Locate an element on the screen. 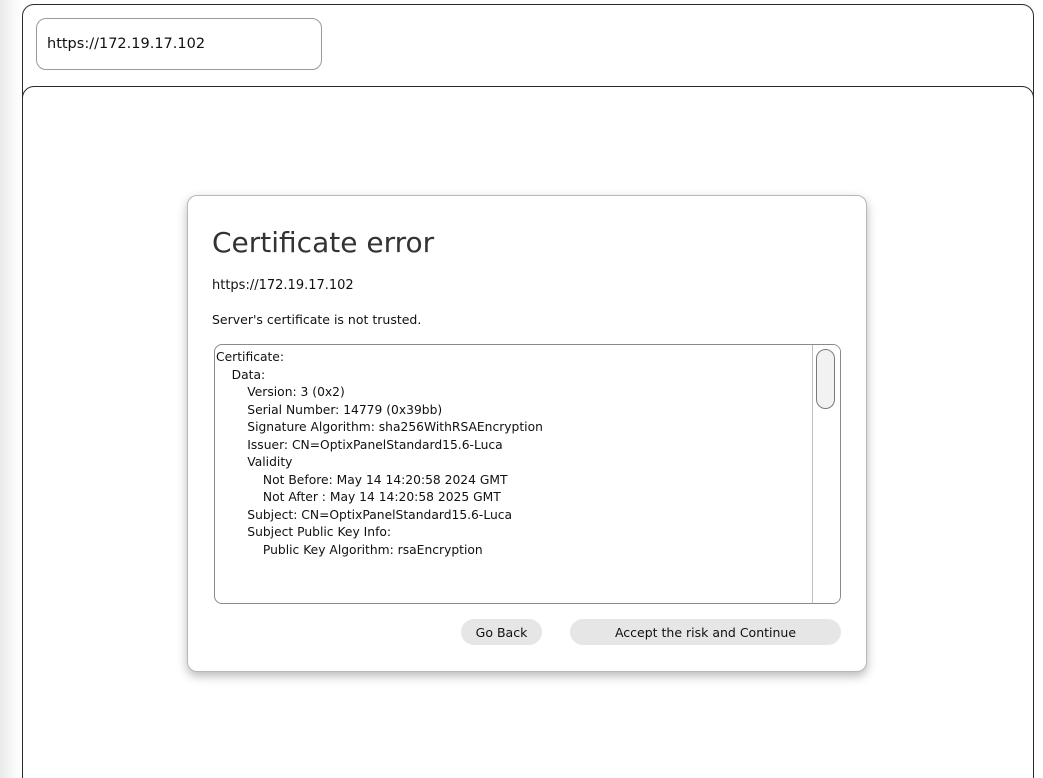  dialog-message: Server's certificate is not trusted. is located at coordinates (317, 319).